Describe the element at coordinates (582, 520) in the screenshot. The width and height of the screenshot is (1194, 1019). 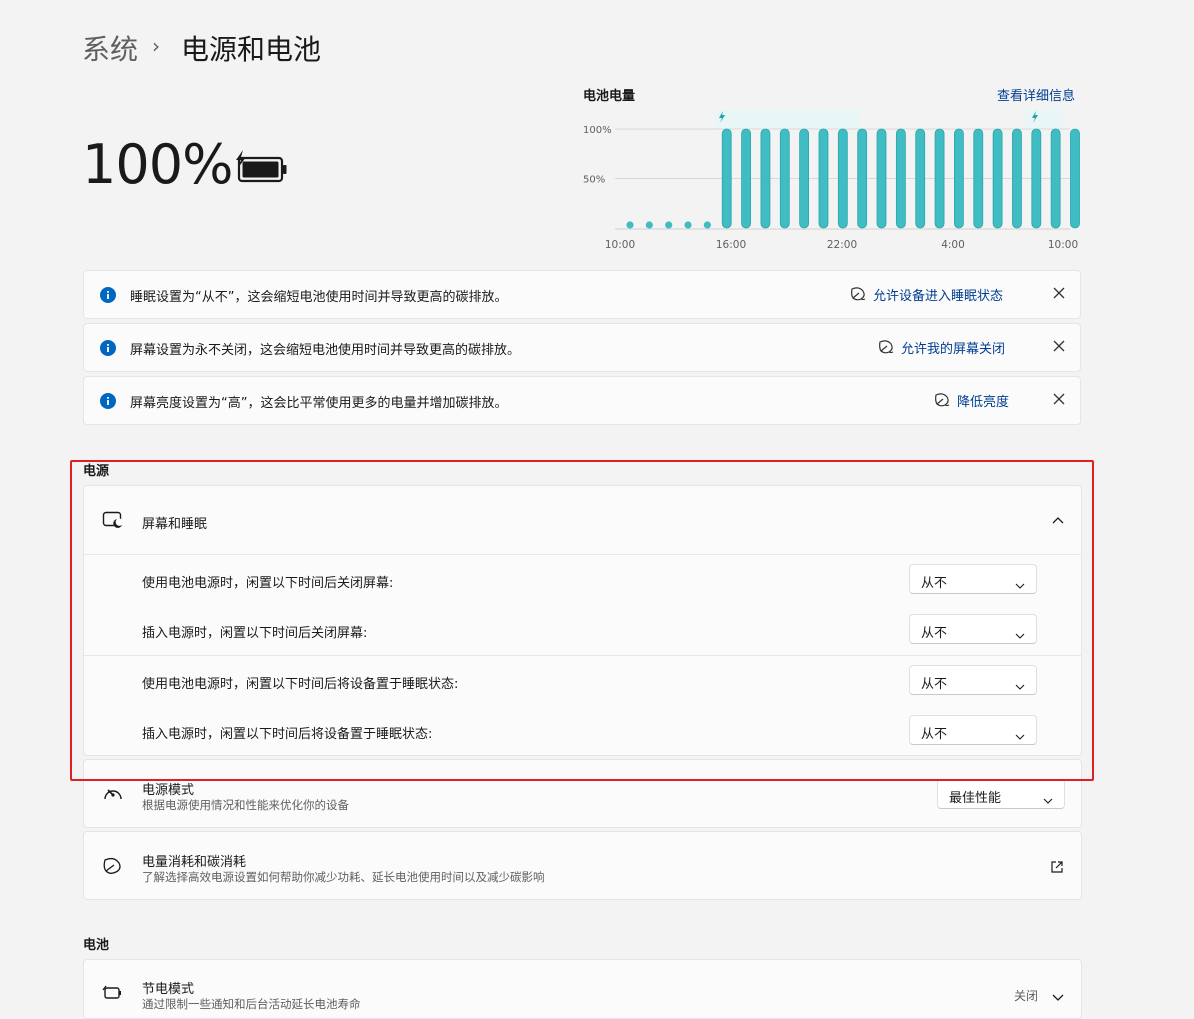
I see `screen-sleep-header: 屏幕和睡眠` at that location.